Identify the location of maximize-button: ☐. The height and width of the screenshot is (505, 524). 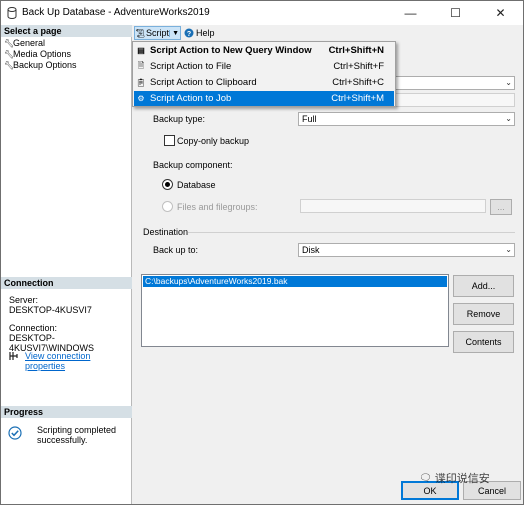
(455, 13).